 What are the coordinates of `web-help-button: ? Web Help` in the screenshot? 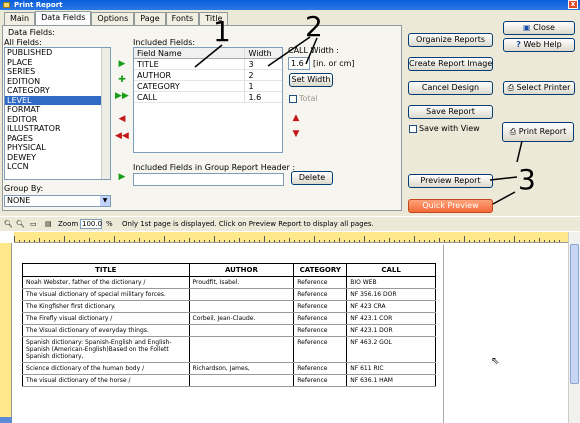 It's located at (539, 45).